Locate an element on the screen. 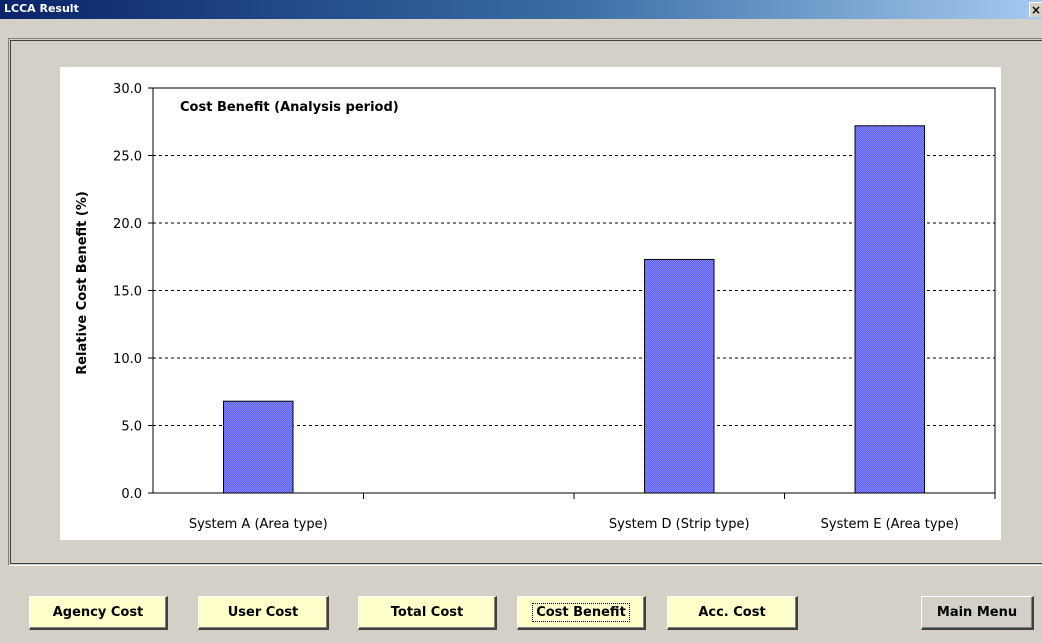  chart-title: Cost Benefit (Analysis period) is located at coordinates (289, 107).